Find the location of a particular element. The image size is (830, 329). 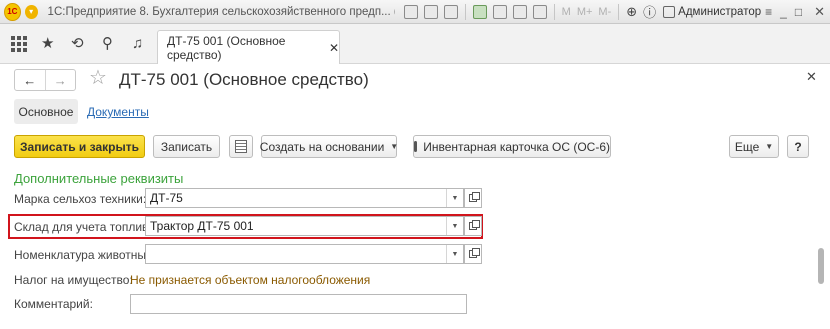

zoom-icon: ⊕ is located at coordinates (631, 12).